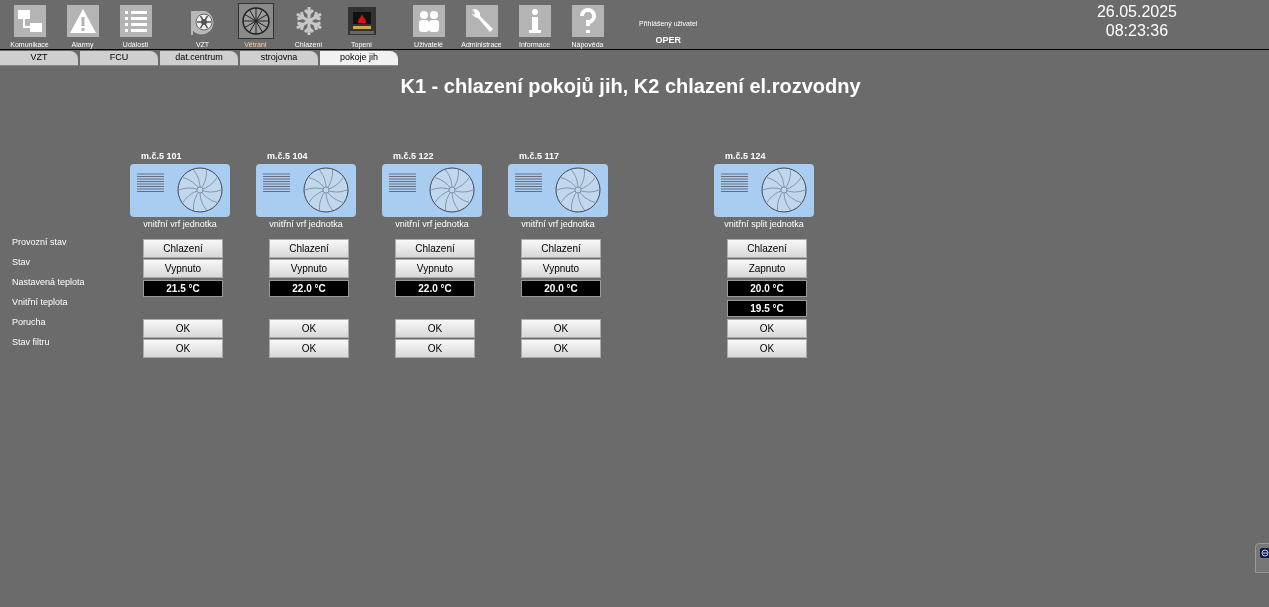 The image size is (1269, 607). Describe the element at coordinates (39, 58) in the screenshot. I see `tab: VZT` at that location.